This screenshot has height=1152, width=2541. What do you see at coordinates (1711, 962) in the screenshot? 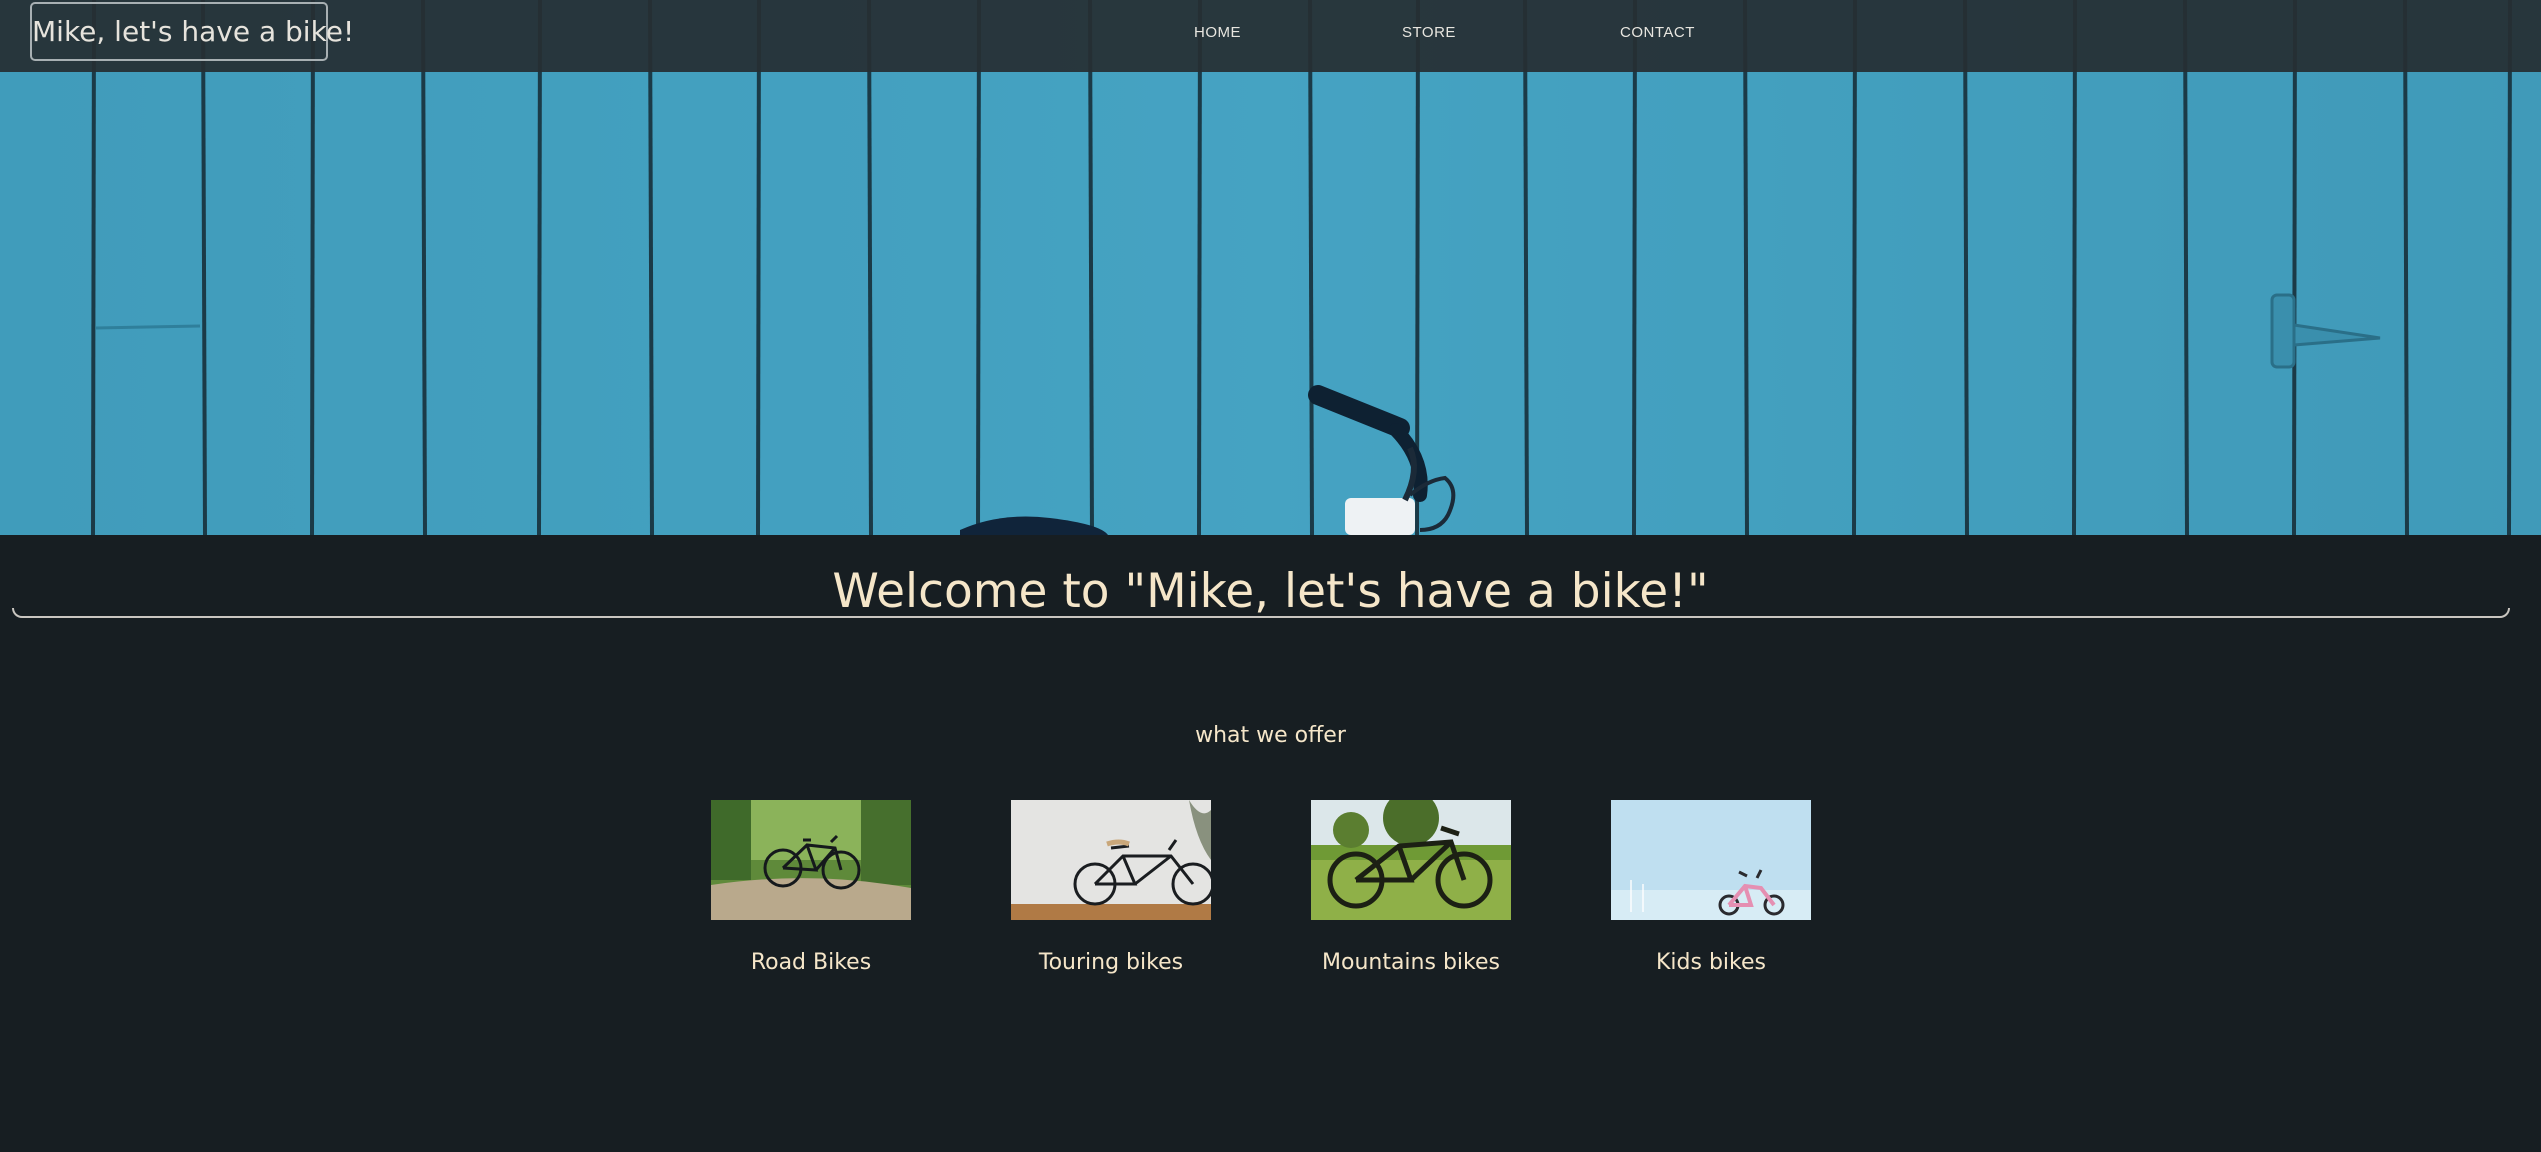
I see `offer-label-kids-bikes: Kids bikes` at bounding box center [1711, 962].